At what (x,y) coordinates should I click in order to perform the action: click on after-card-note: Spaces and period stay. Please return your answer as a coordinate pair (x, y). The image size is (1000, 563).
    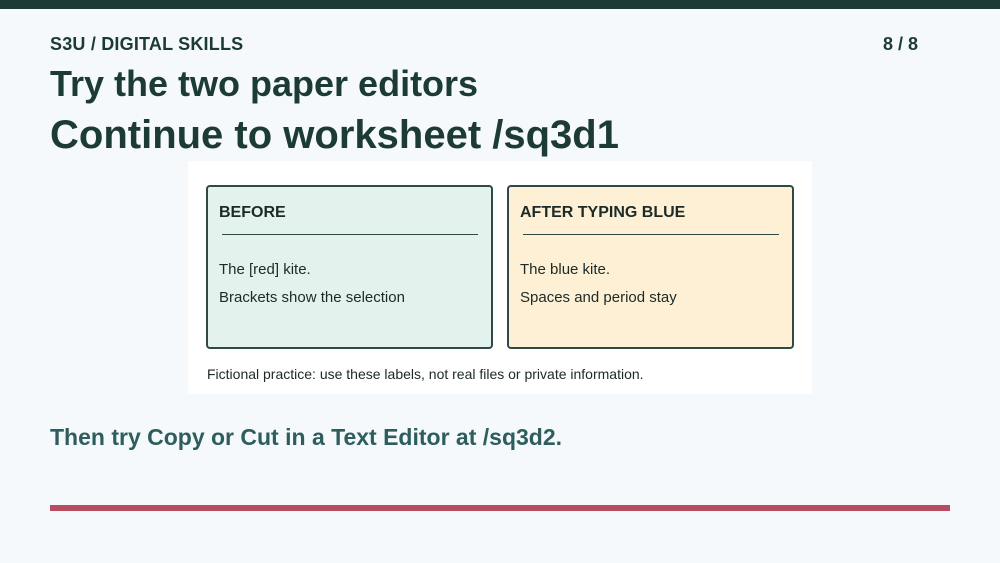
    Looking at the image, I should click on (598, 297).